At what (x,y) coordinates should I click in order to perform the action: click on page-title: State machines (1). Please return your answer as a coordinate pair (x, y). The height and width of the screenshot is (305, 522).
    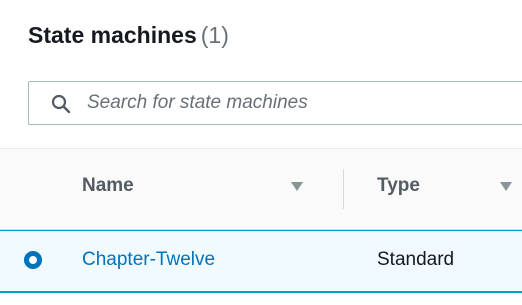
    Looking at the image, I should click on (128, 35).